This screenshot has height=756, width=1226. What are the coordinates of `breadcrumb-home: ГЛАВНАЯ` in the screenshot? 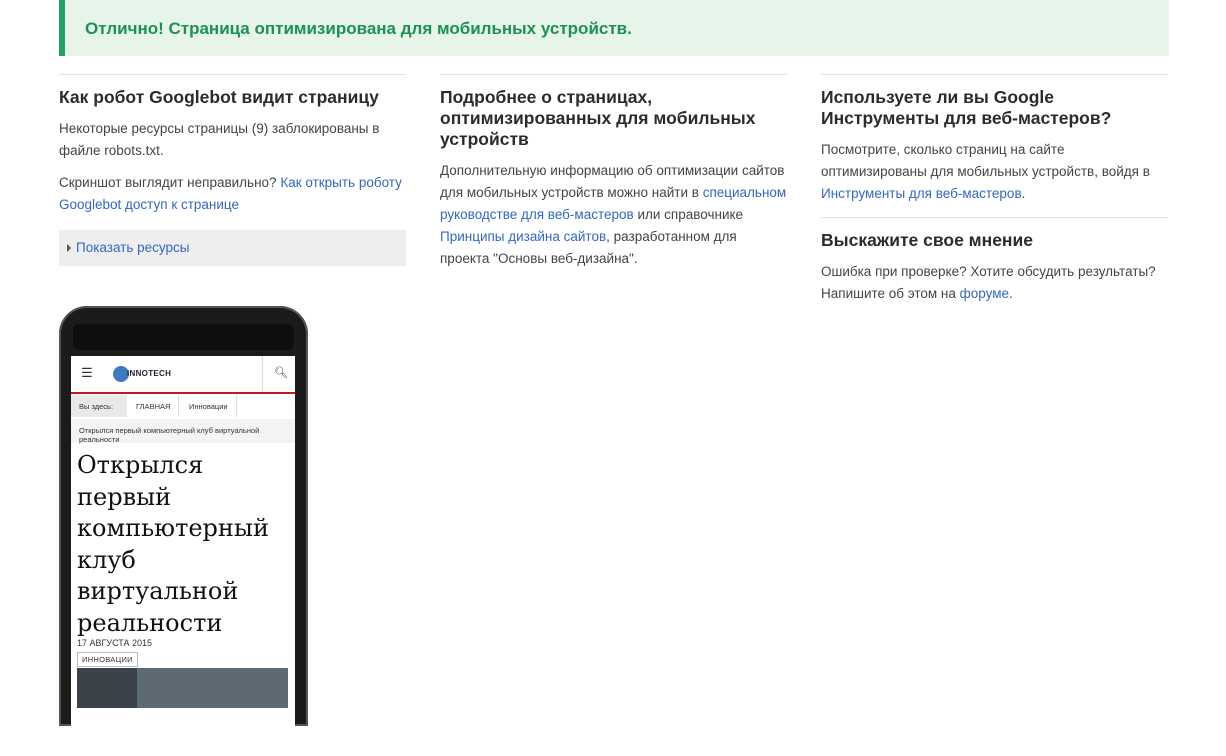 It's located at (154, 406).